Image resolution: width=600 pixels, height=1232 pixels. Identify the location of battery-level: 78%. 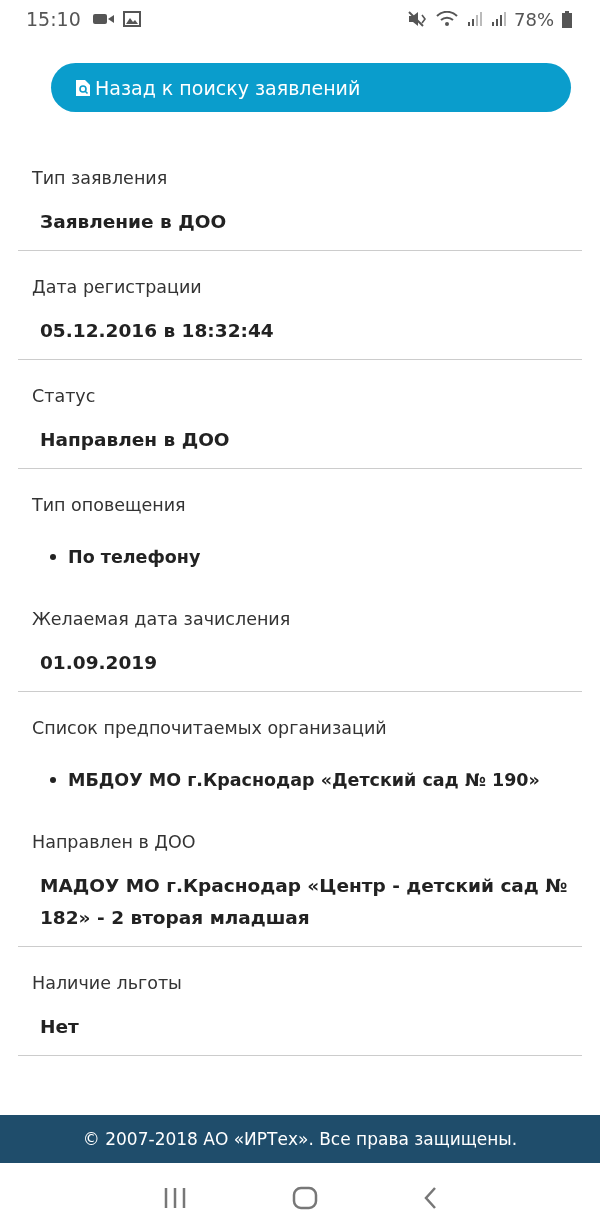
(534, 19).